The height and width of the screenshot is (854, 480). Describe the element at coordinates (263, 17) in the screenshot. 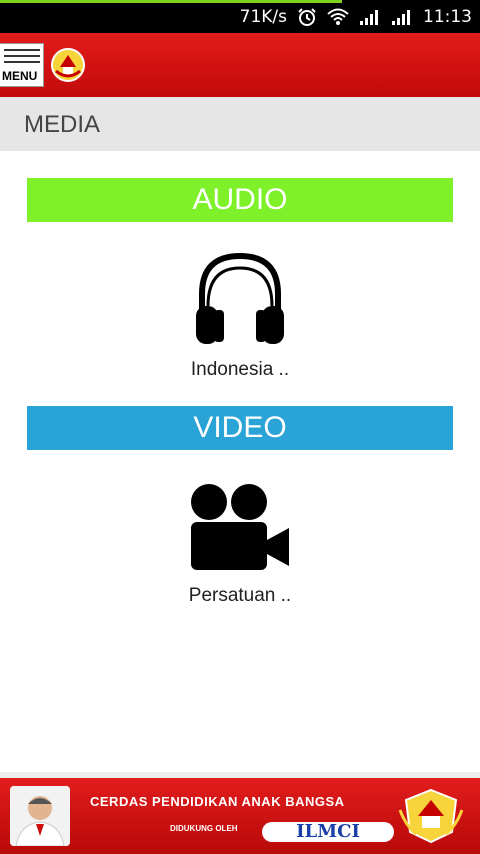

I see `network-speed: 71K/s` at that location.